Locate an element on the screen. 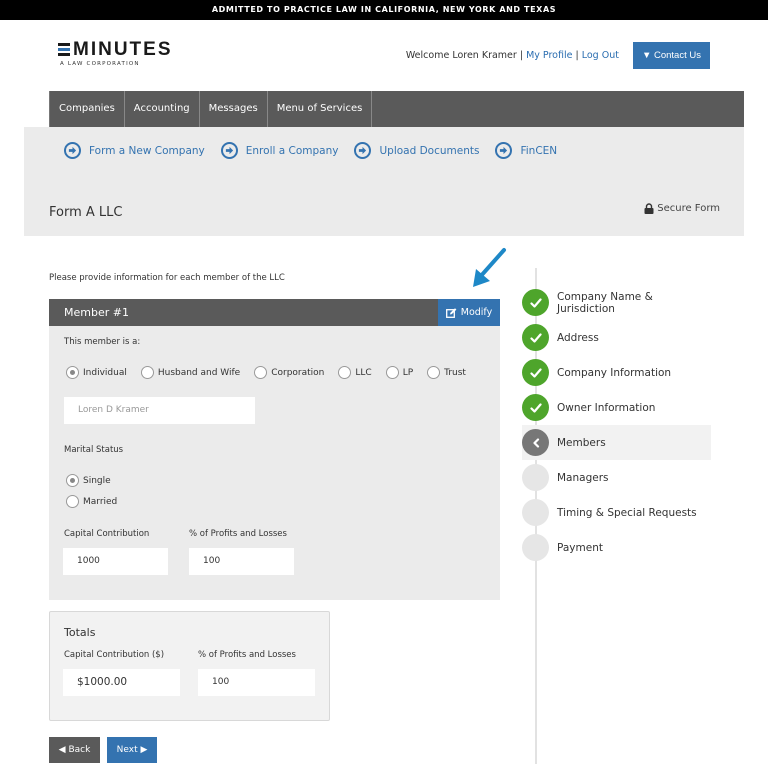 The image size is (768, 782). radio-lp: LP is located at coordinates (399, 372).